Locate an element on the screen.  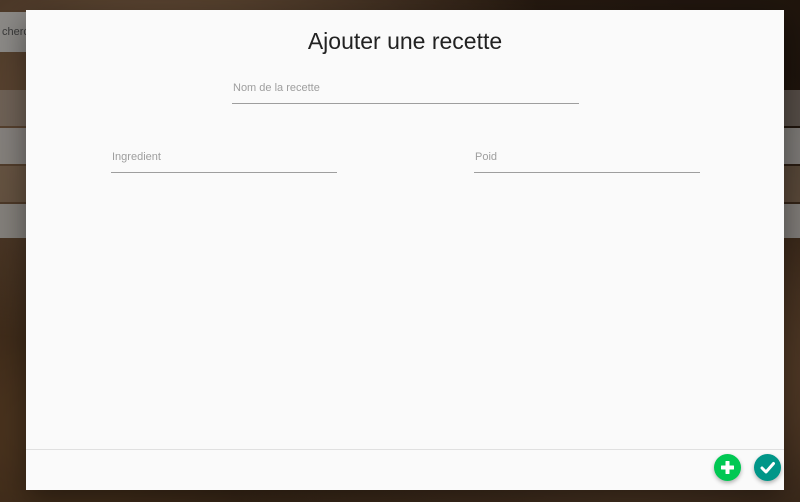
modal-title: Ajouter une recette is located at coordinates (405, 41).